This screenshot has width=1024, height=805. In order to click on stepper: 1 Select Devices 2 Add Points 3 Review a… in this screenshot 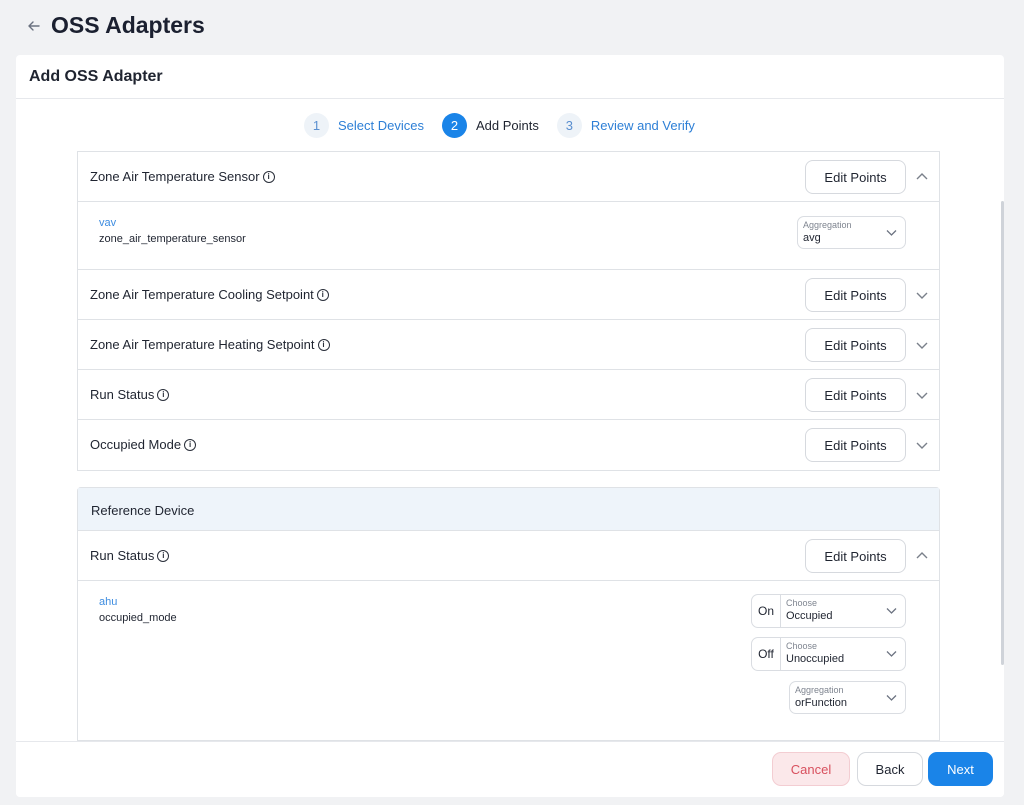, I will do `click(508, 125)`.